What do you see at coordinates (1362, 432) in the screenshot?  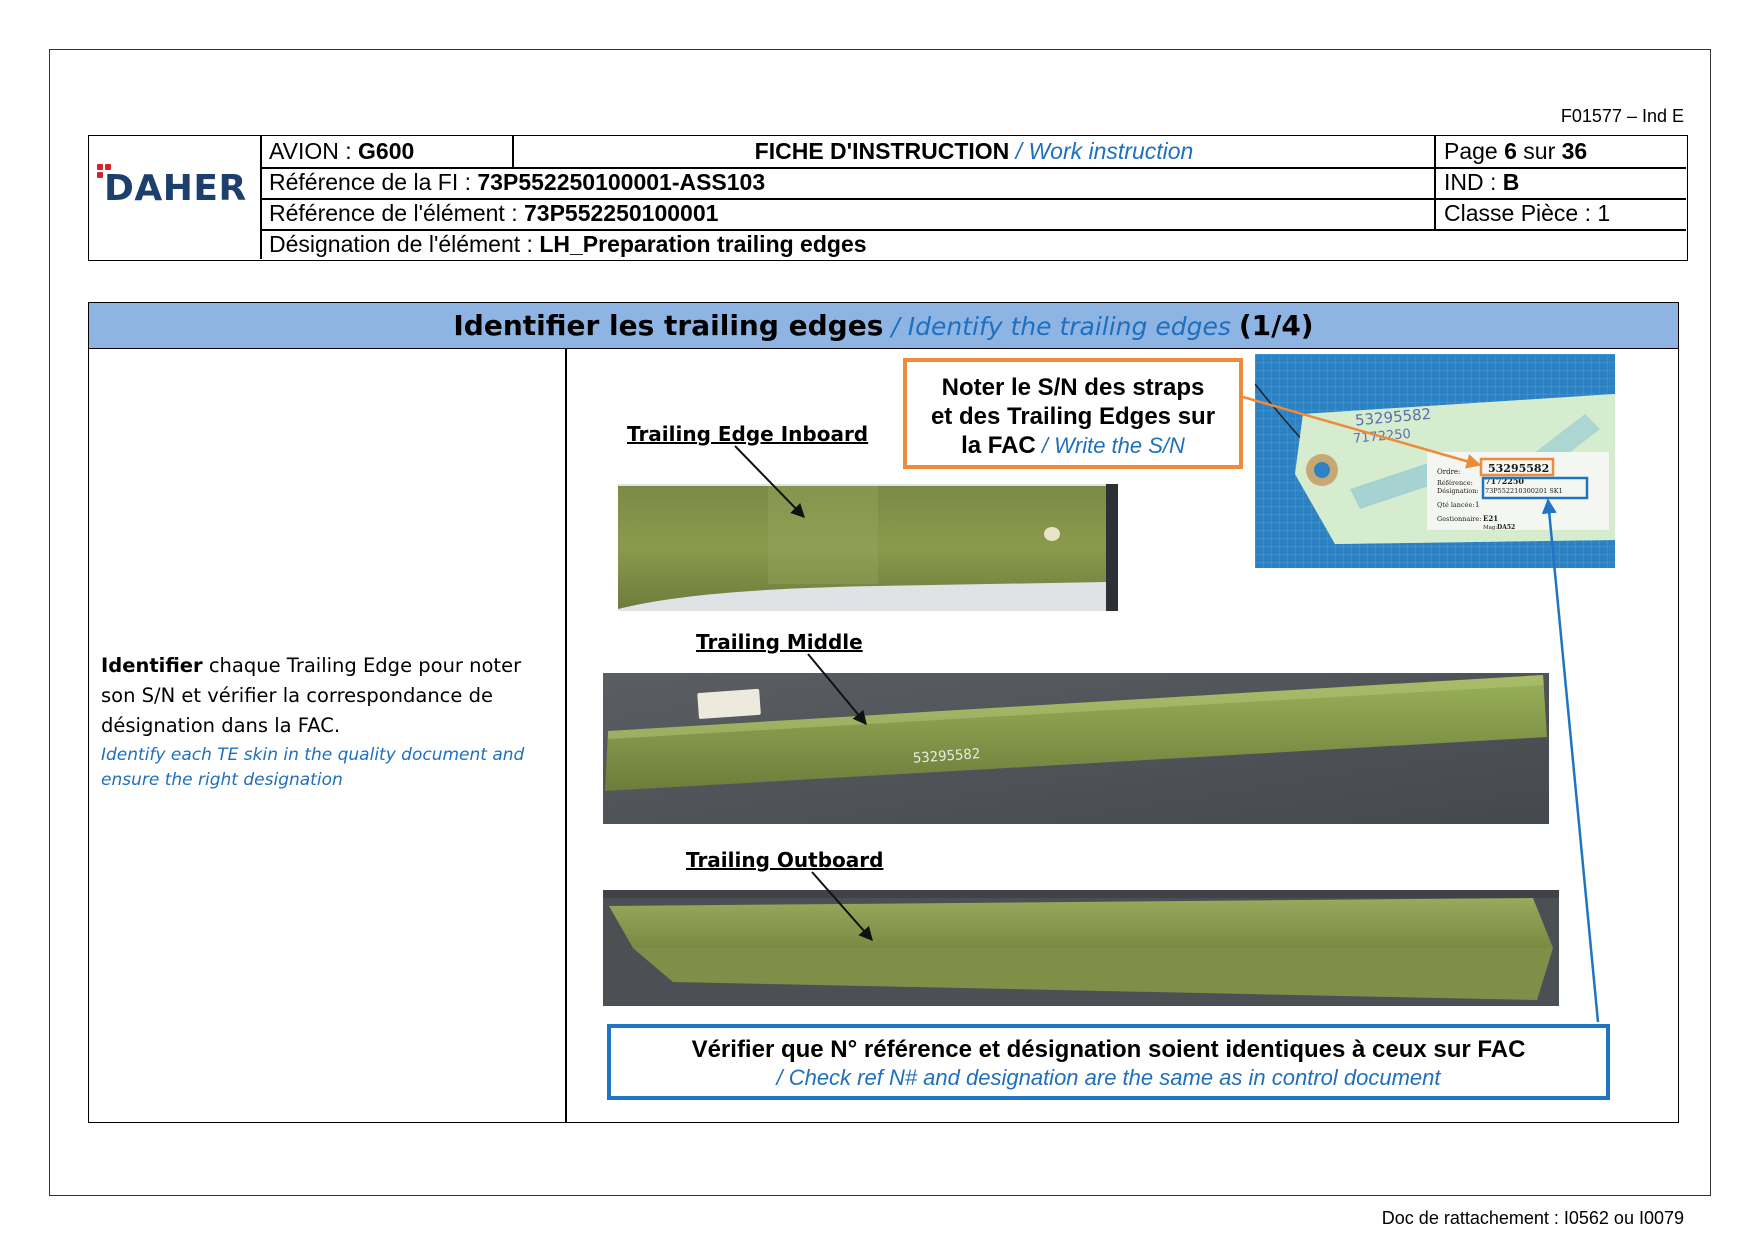 I see `orange-pointer` at bounding box center [1362, 432].